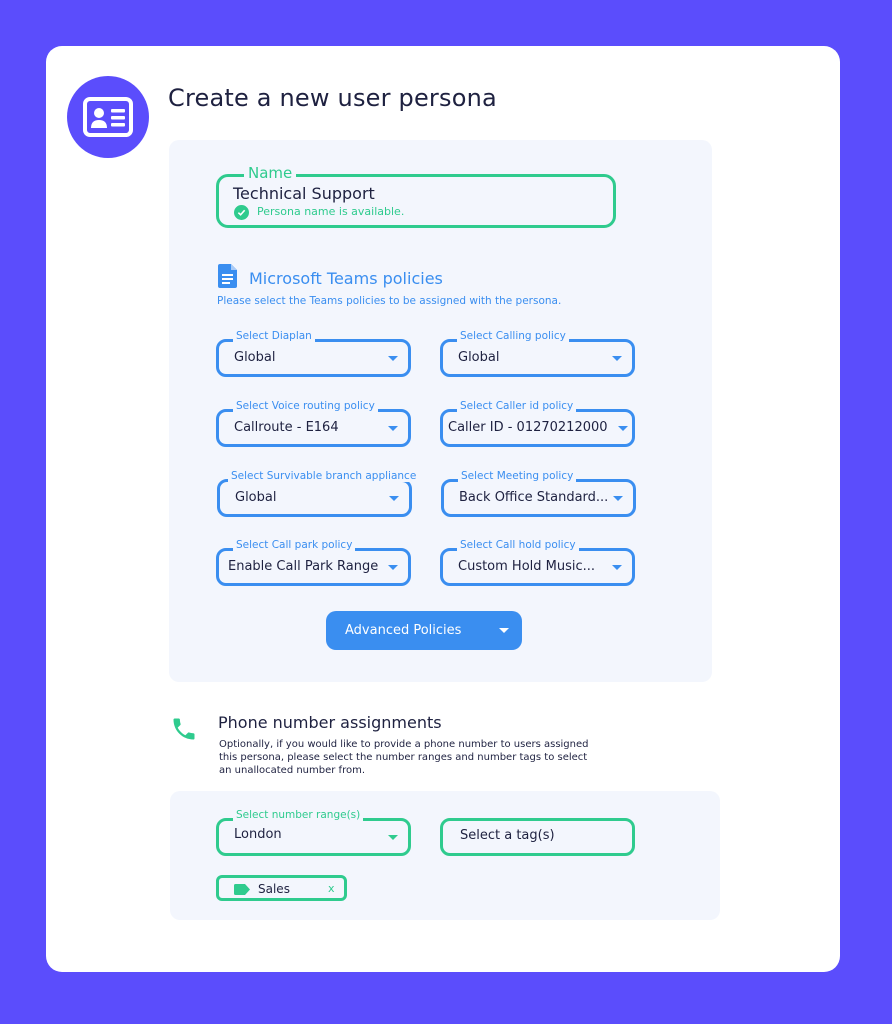 The width and height of the screenshot is (892, 1024). What do you see at coordinates (294, 545) in the screenshot?
I see `select-label: Select Call park policy` at bounding box center [294, 545].